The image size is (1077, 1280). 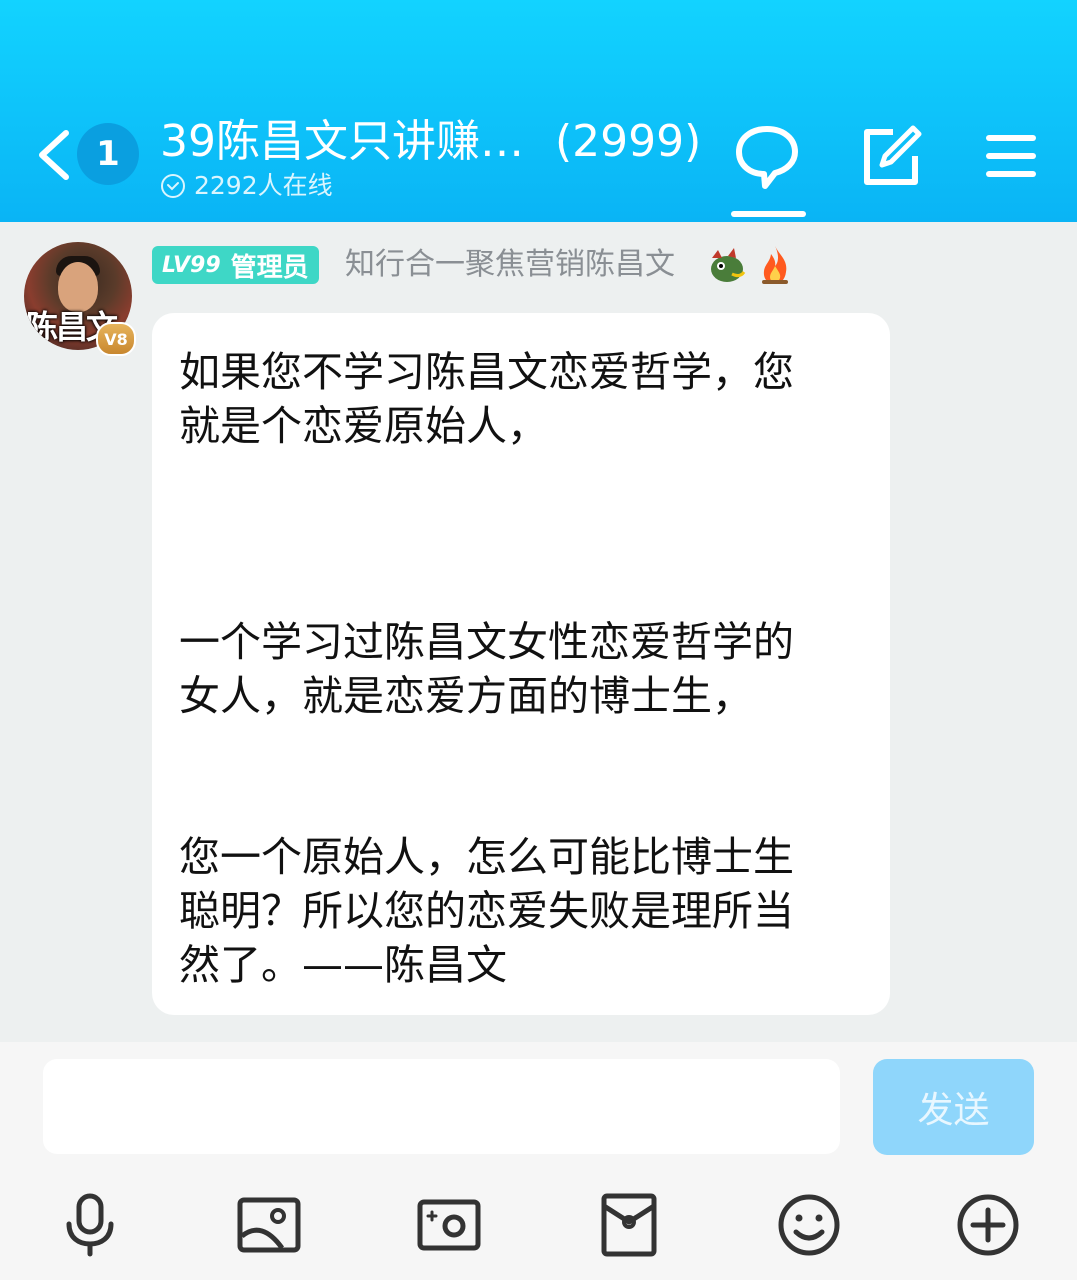 What do you see at coordinates (173, 186) in the screenshot?
I see `online-check-icon` at bounding box center [173, 186].